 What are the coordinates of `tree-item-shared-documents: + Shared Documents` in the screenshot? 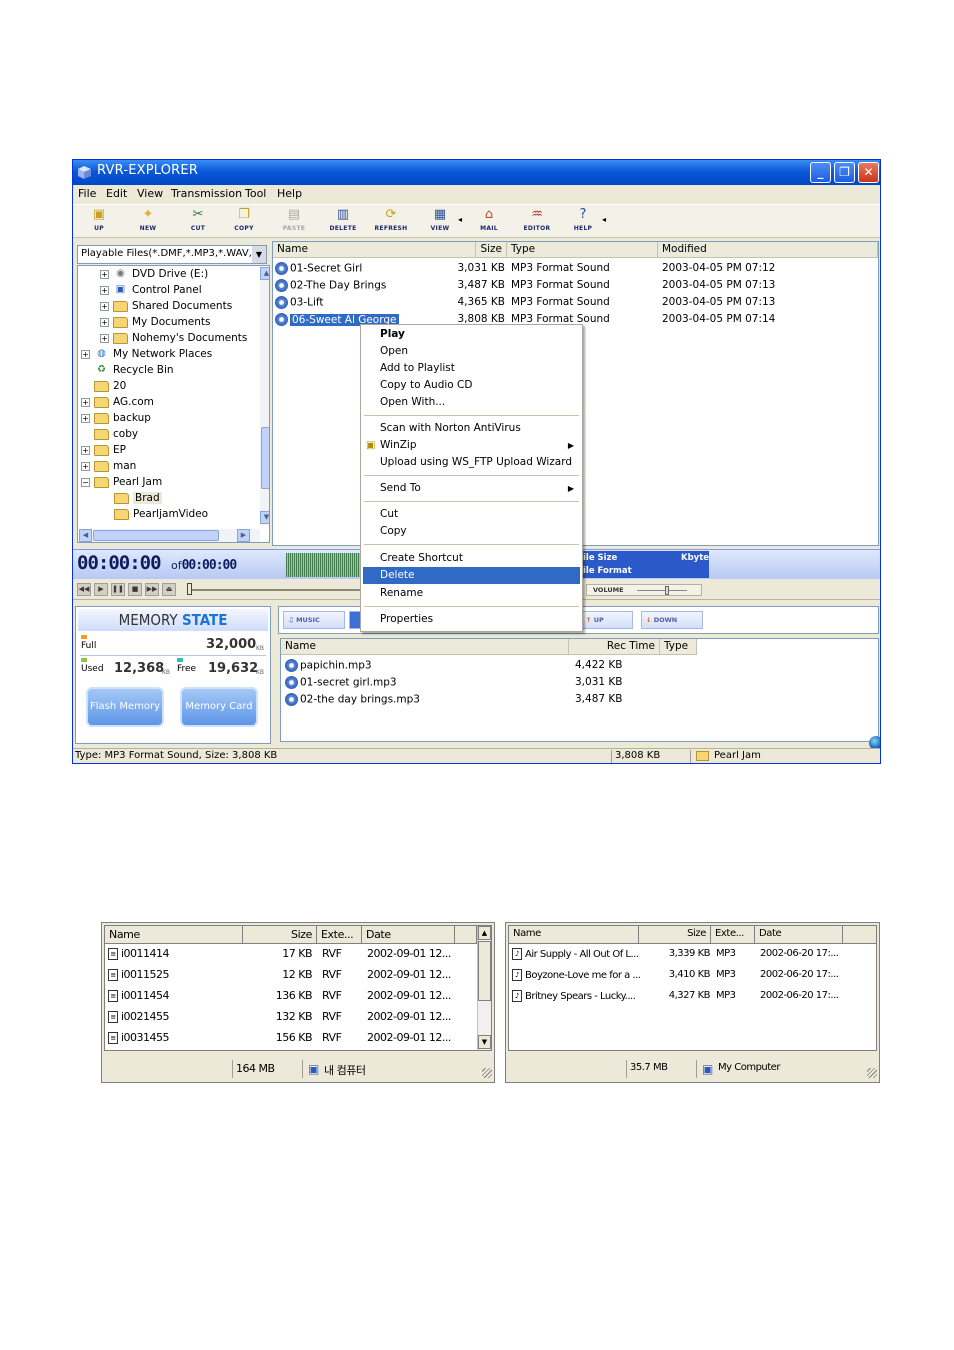 It's located at (166, 308).